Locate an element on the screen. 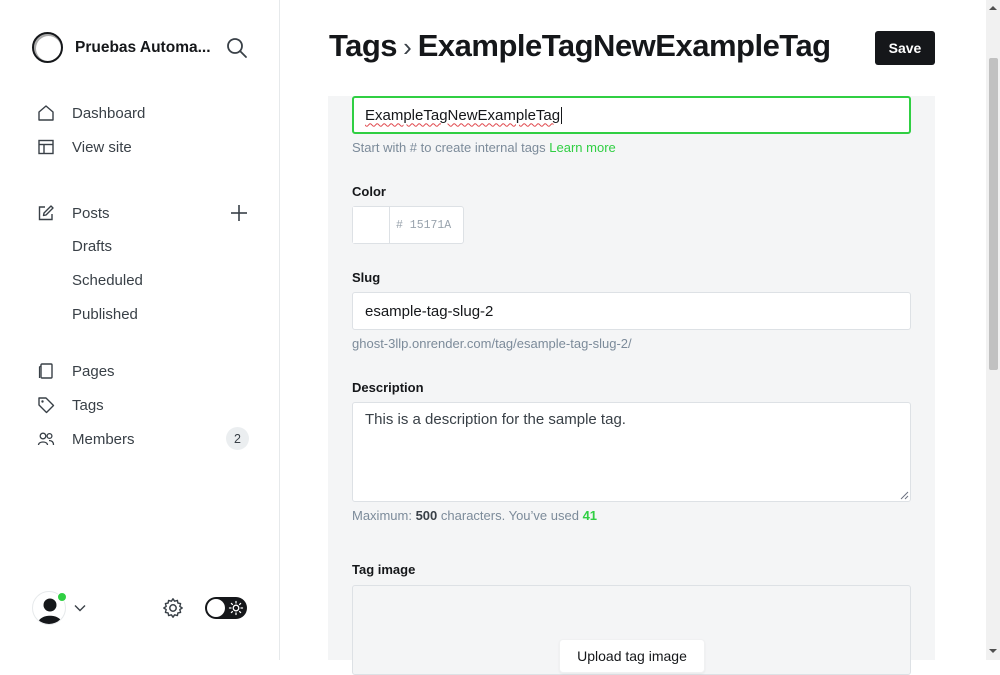 This screenshot has width=1000, height=675. sidebar-item-label: Tags is located at coordinates (88, 405).